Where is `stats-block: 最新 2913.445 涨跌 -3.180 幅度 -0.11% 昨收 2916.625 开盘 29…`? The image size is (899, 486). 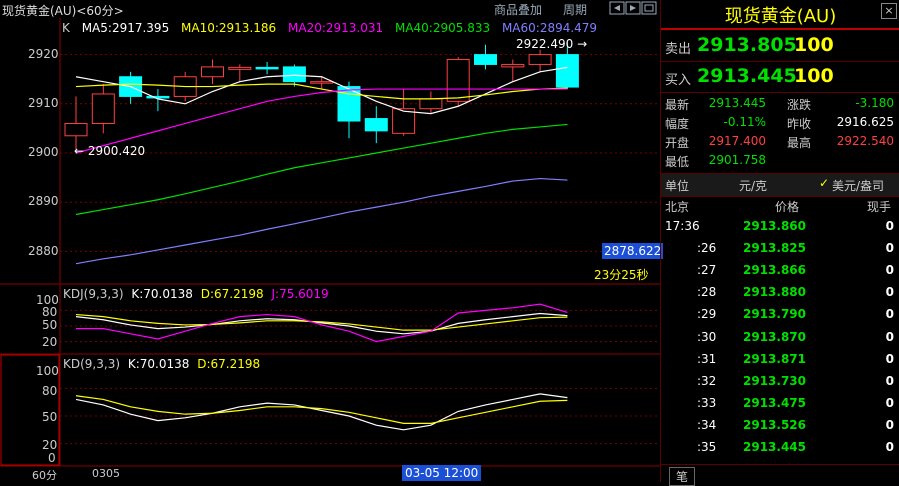 stats-block: 最新 2913.445 涨跌 -3.180 幅度 -0.11% 昨收 2916.625 开盘 29… is located at coordinates (780, 133).